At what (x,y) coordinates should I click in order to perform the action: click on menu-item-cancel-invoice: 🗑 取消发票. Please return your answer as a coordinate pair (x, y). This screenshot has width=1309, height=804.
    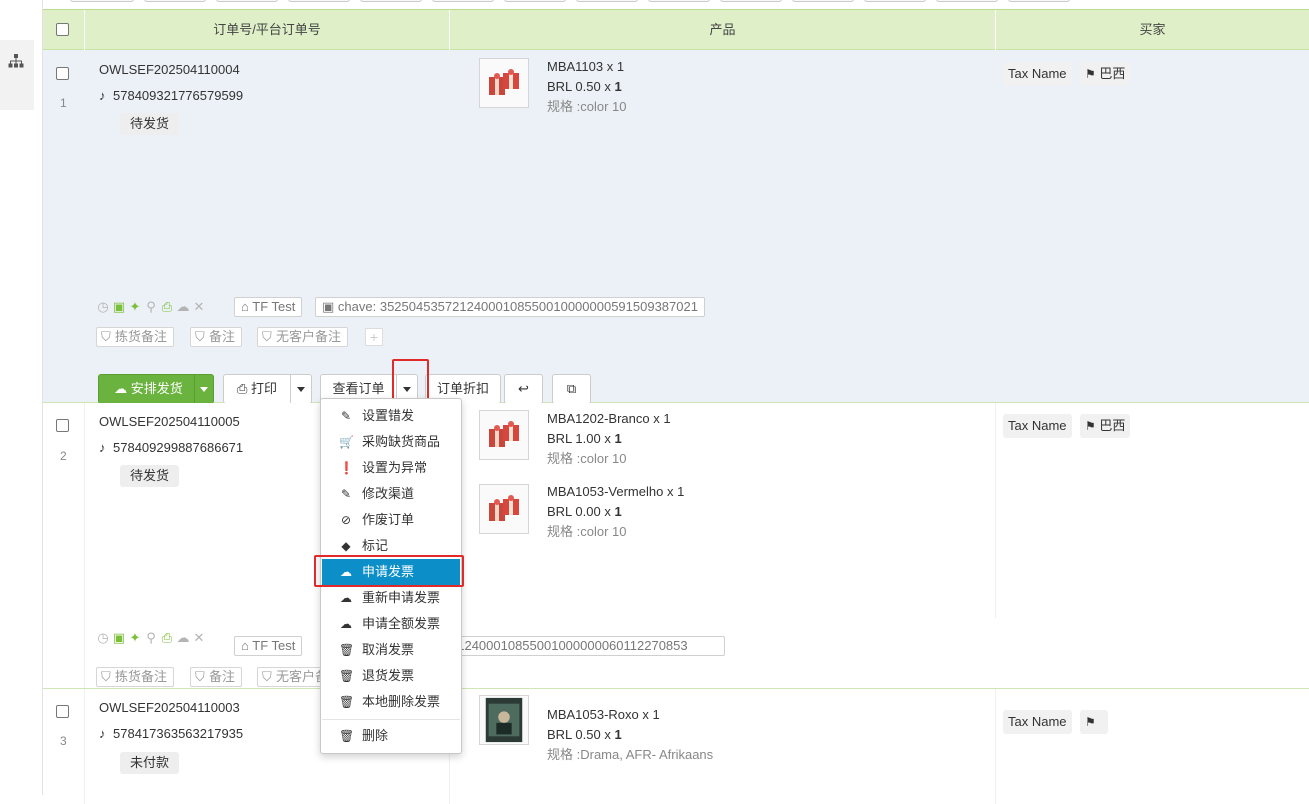
    Looking at the image, I should click on (391, 650).